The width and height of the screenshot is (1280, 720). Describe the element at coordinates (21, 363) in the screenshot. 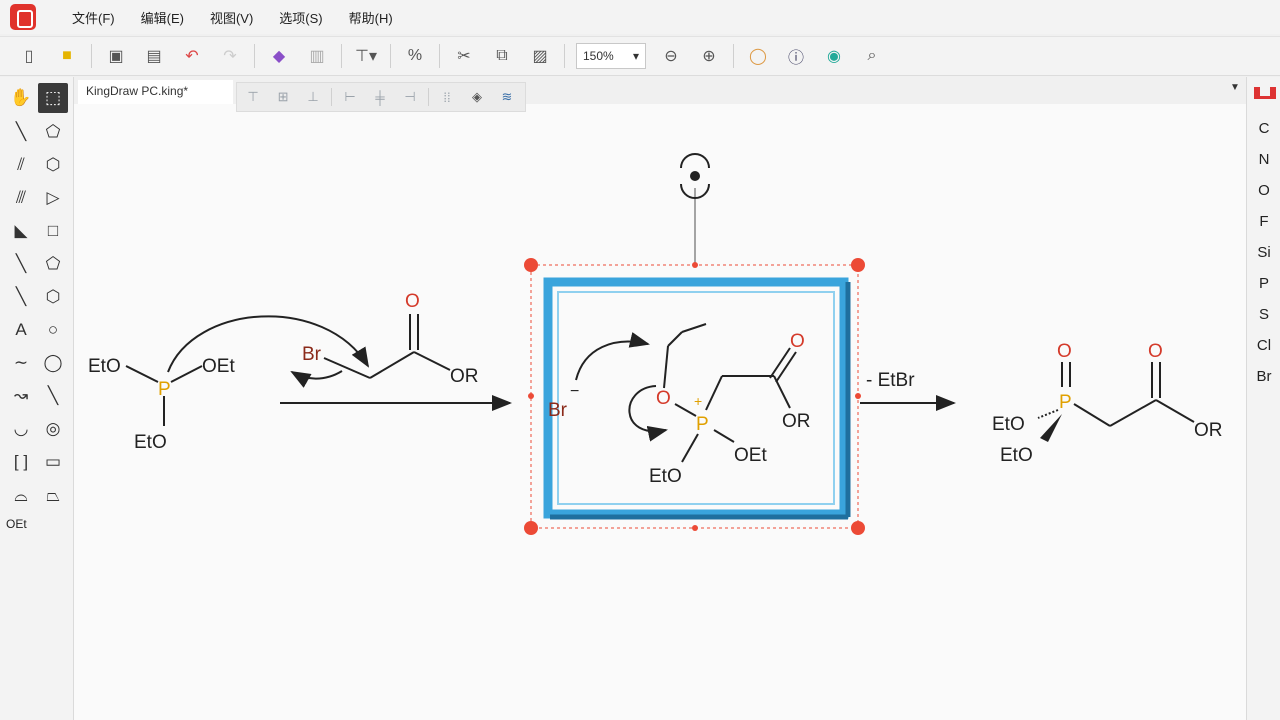

I see `curve-tool-icon: ∼` at that location.